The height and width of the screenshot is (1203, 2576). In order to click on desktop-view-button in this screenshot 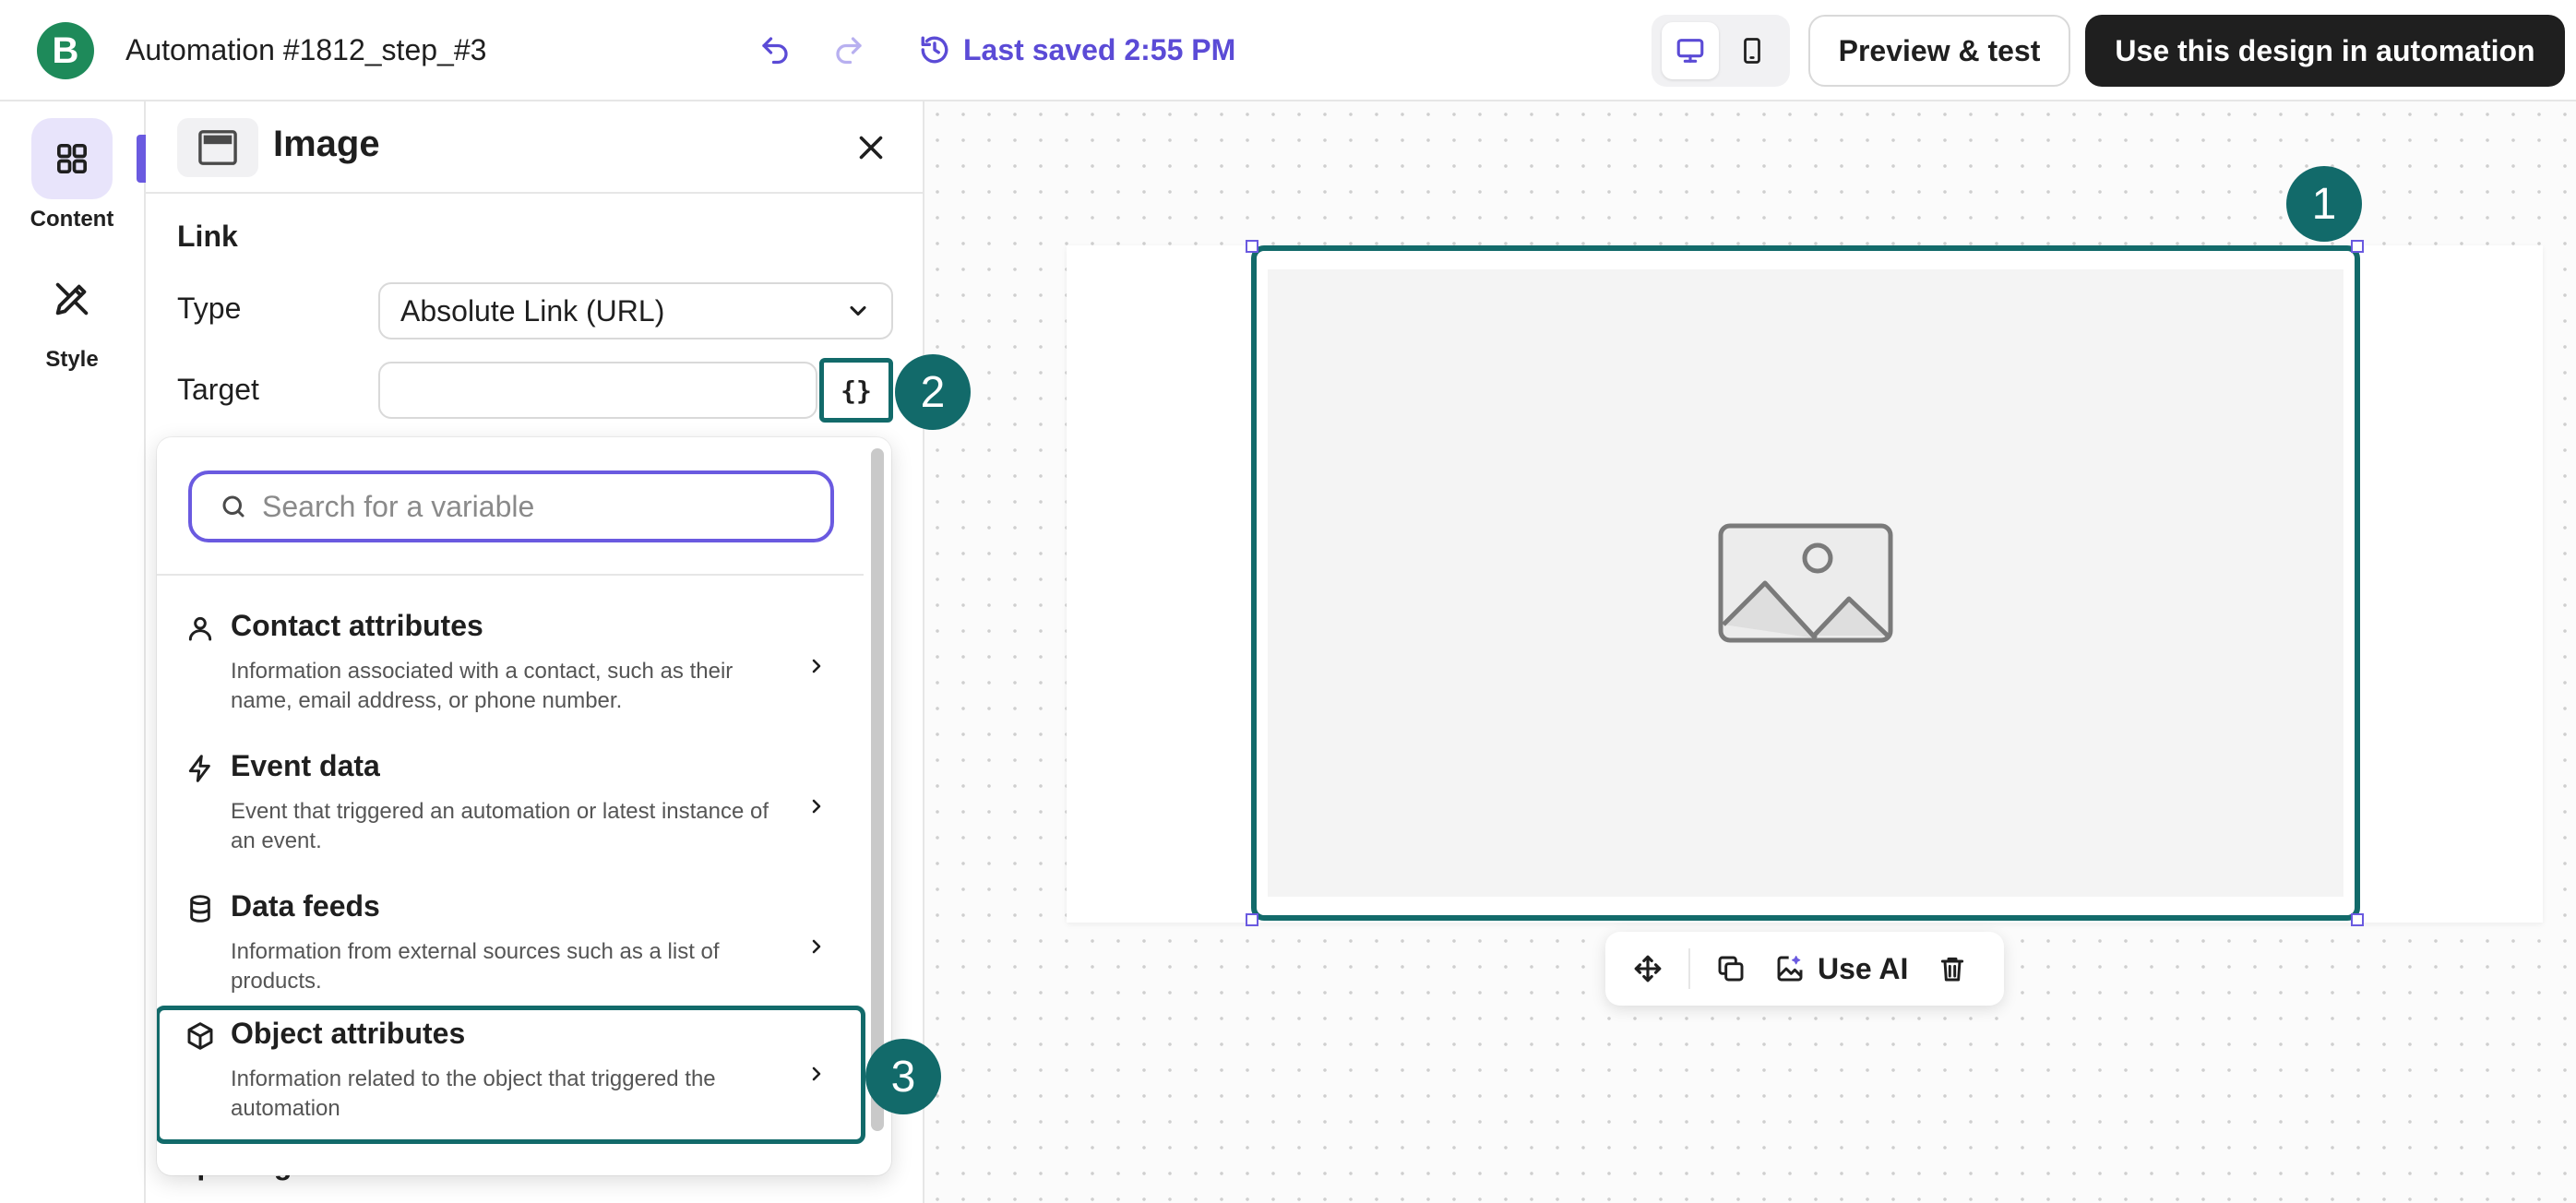, I will do `click(1690, 50)`.